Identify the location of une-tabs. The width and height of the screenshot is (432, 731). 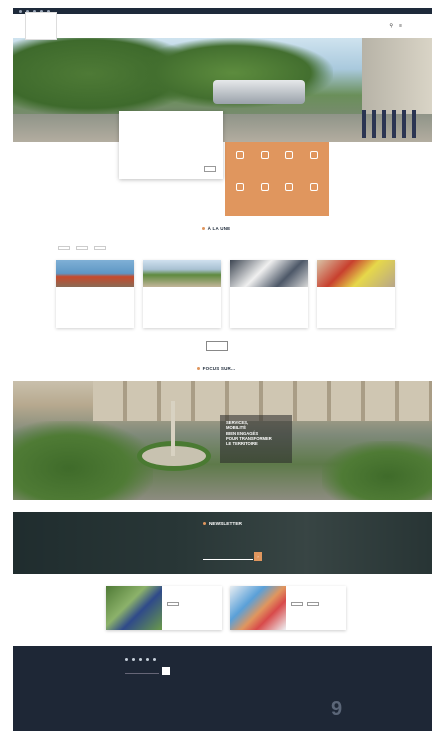
(82, 248).